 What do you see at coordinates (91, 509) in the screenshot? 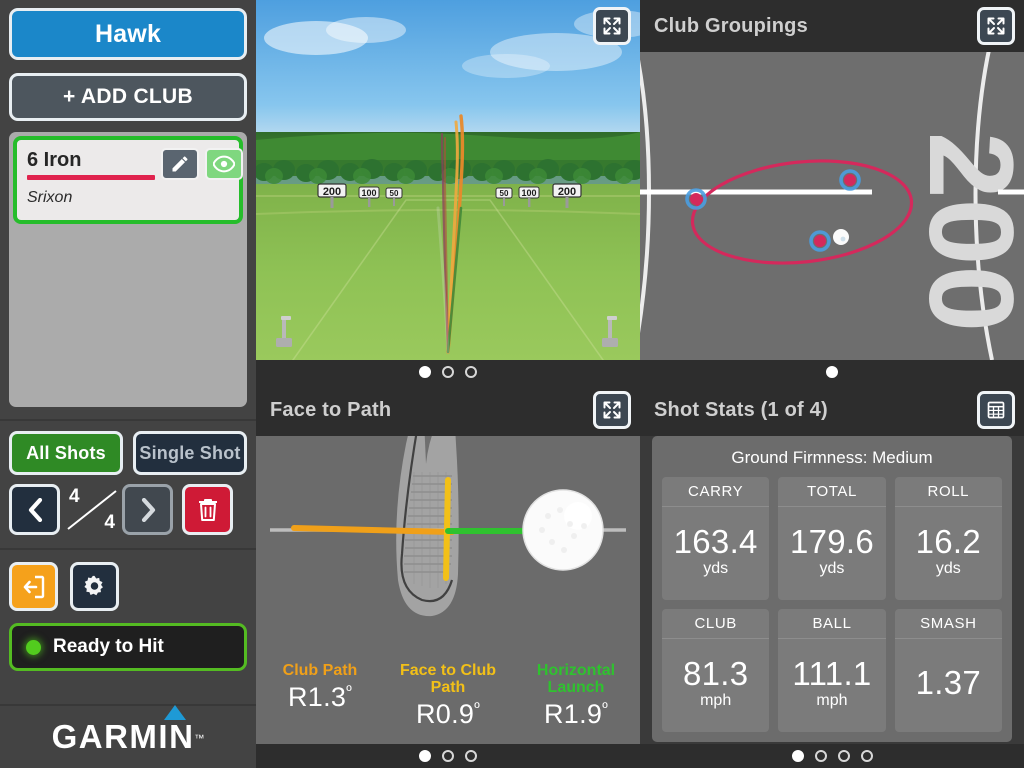
I see `shot-counter: 4 4` at bounding box center [91, 509].